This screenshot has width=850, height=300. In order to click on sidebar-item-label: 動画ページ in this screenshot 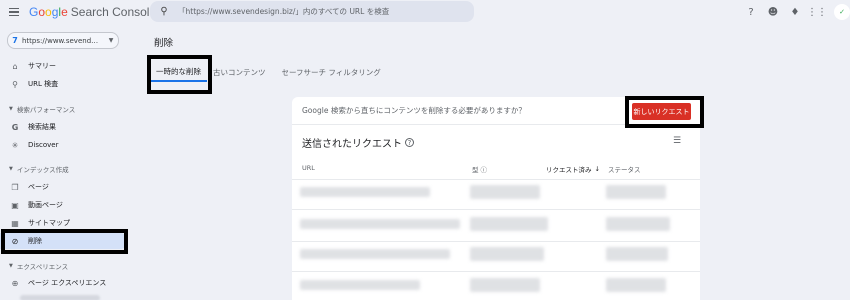, I will do `click(45, 205)`.